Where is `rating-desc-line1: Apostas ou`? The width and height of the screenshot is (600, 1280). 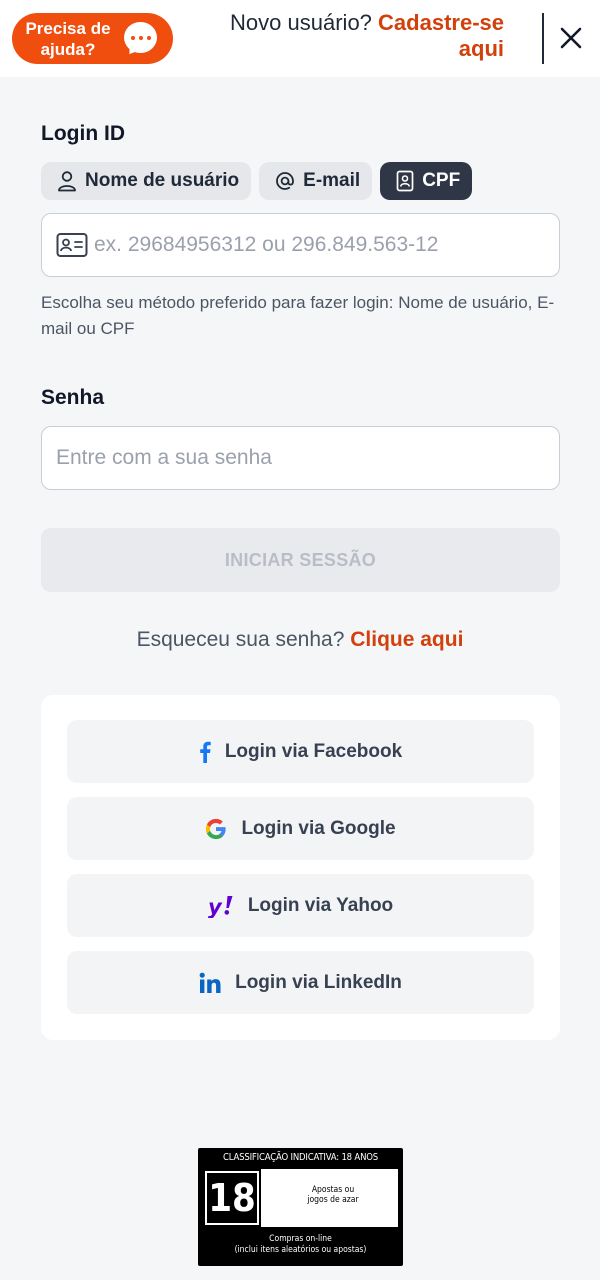
rating-desc-line1: Apostas ou is located at coordinates (333, 1190).